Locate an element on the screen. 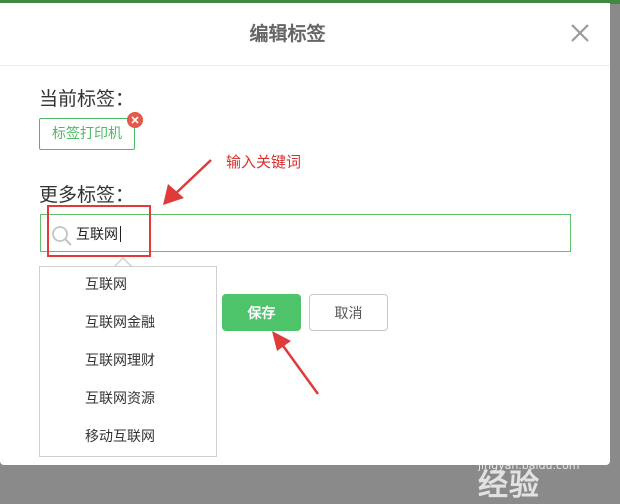 The height and width of the screenshot is (504, 620). tag-remove-icon is located at coordinates (135, 120).